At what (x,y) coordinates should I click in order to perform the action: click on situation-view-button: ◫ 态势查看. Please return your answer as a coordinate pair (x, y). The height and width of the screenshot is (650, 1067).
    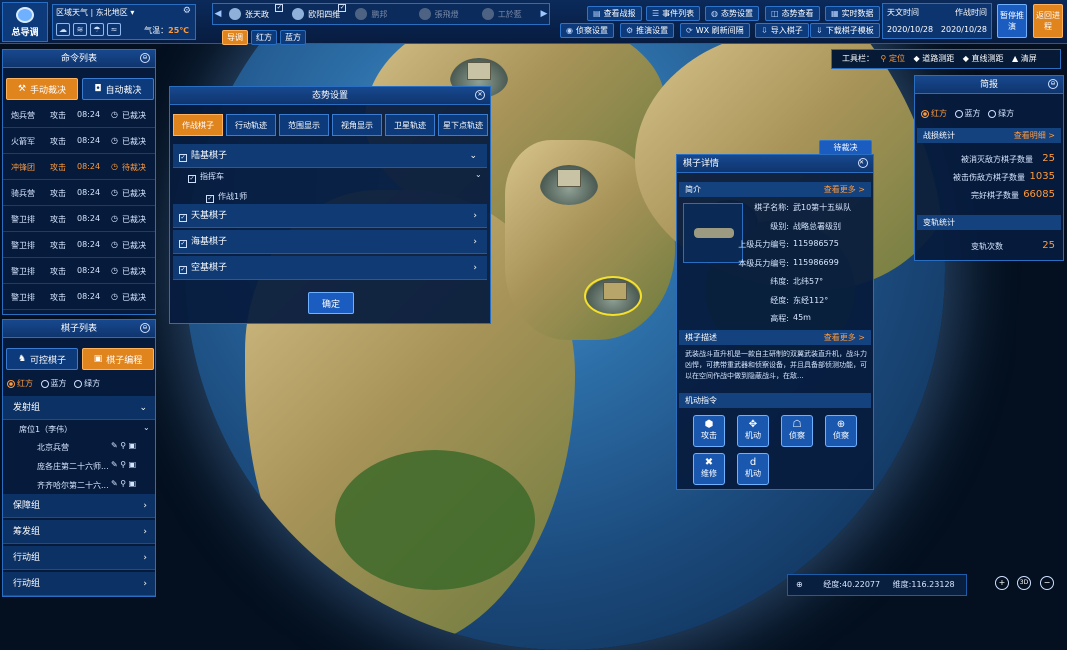
    Looking at the image, I should click on (792, 13).